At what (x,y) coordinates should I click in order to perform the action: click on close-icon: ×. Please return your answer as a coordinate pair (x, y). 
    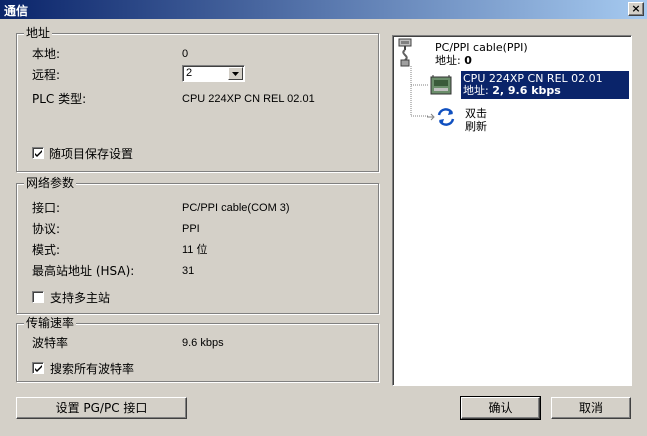
    Looking at the image, I should click on (636, 8).